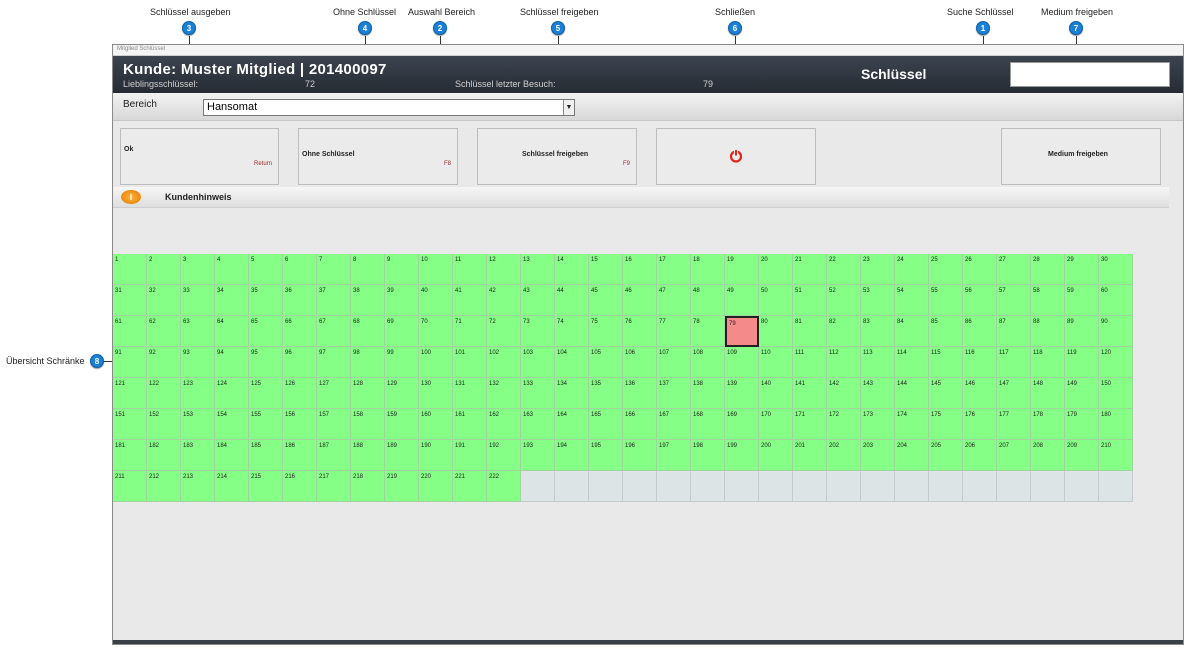 This screenshot has width=1185, height=650. What do you see at coordinates (1048, 362) in the screenshot?
I see `locker-cell: 118` at bounding box center [1048, 362].